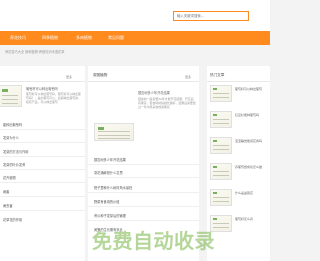  I want to click on left-list-item: 花草花的作用, so click(12, 219).